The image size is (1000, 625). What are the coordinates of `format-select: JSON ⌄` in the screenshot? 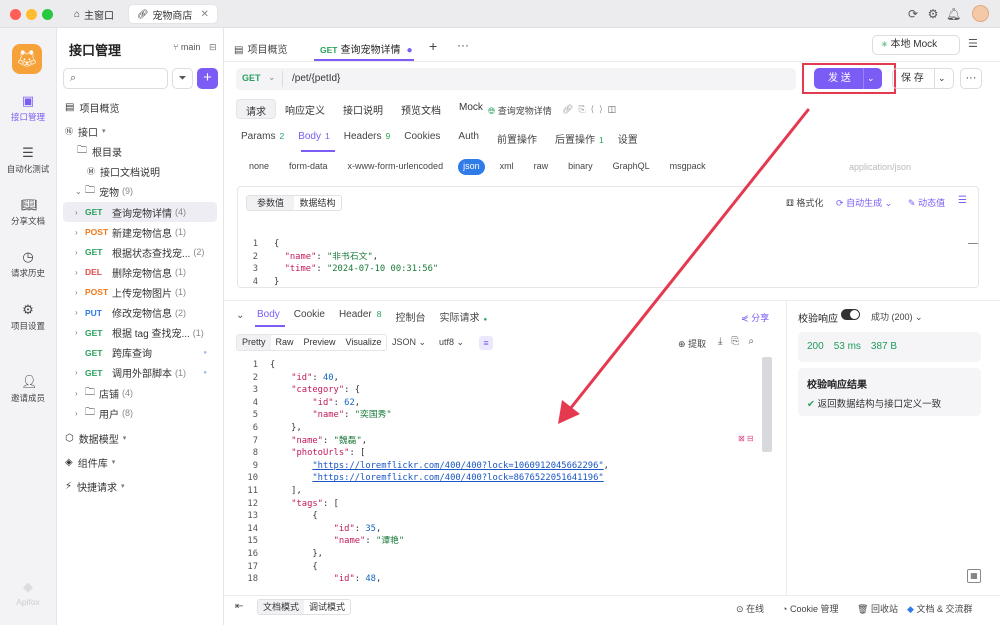 It's located at (409, 342).